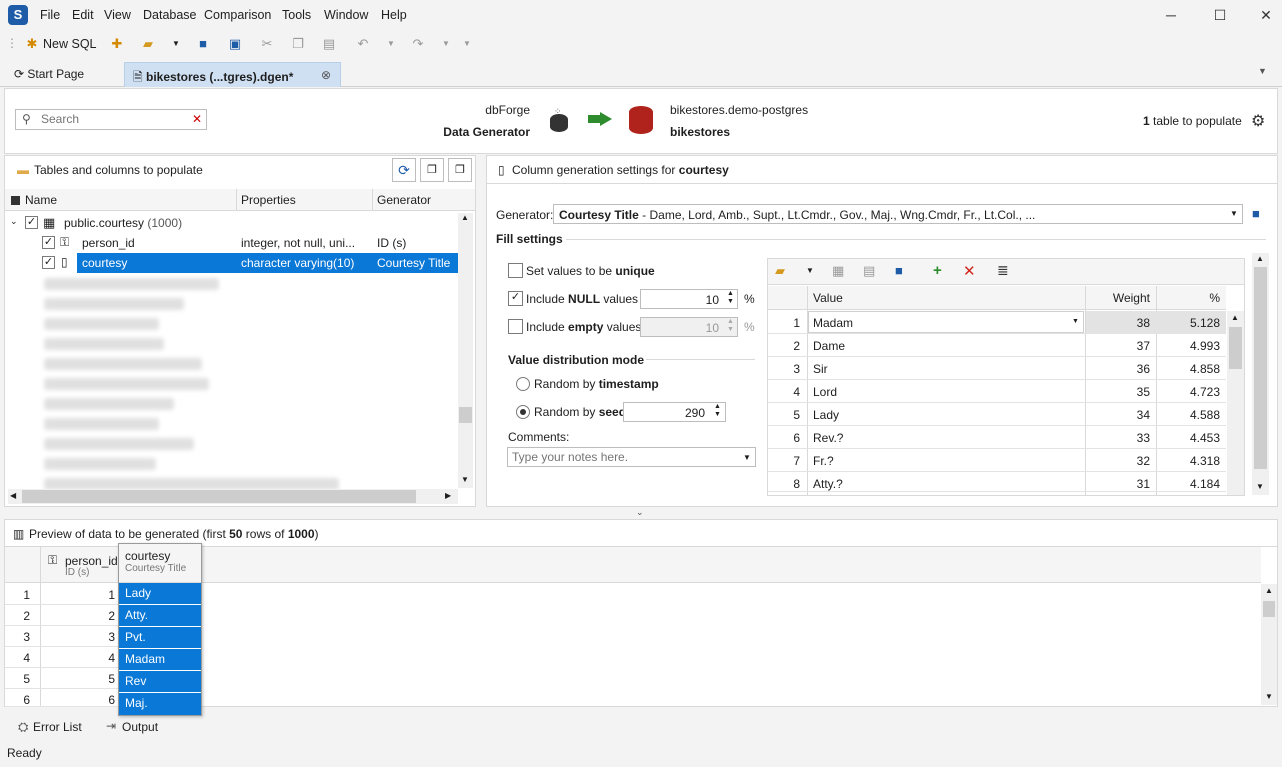 The height and width of the screenshot is (767, 1282). I want to click on table-row: 7 Fr.? 32 4.318, so click(997, 460).